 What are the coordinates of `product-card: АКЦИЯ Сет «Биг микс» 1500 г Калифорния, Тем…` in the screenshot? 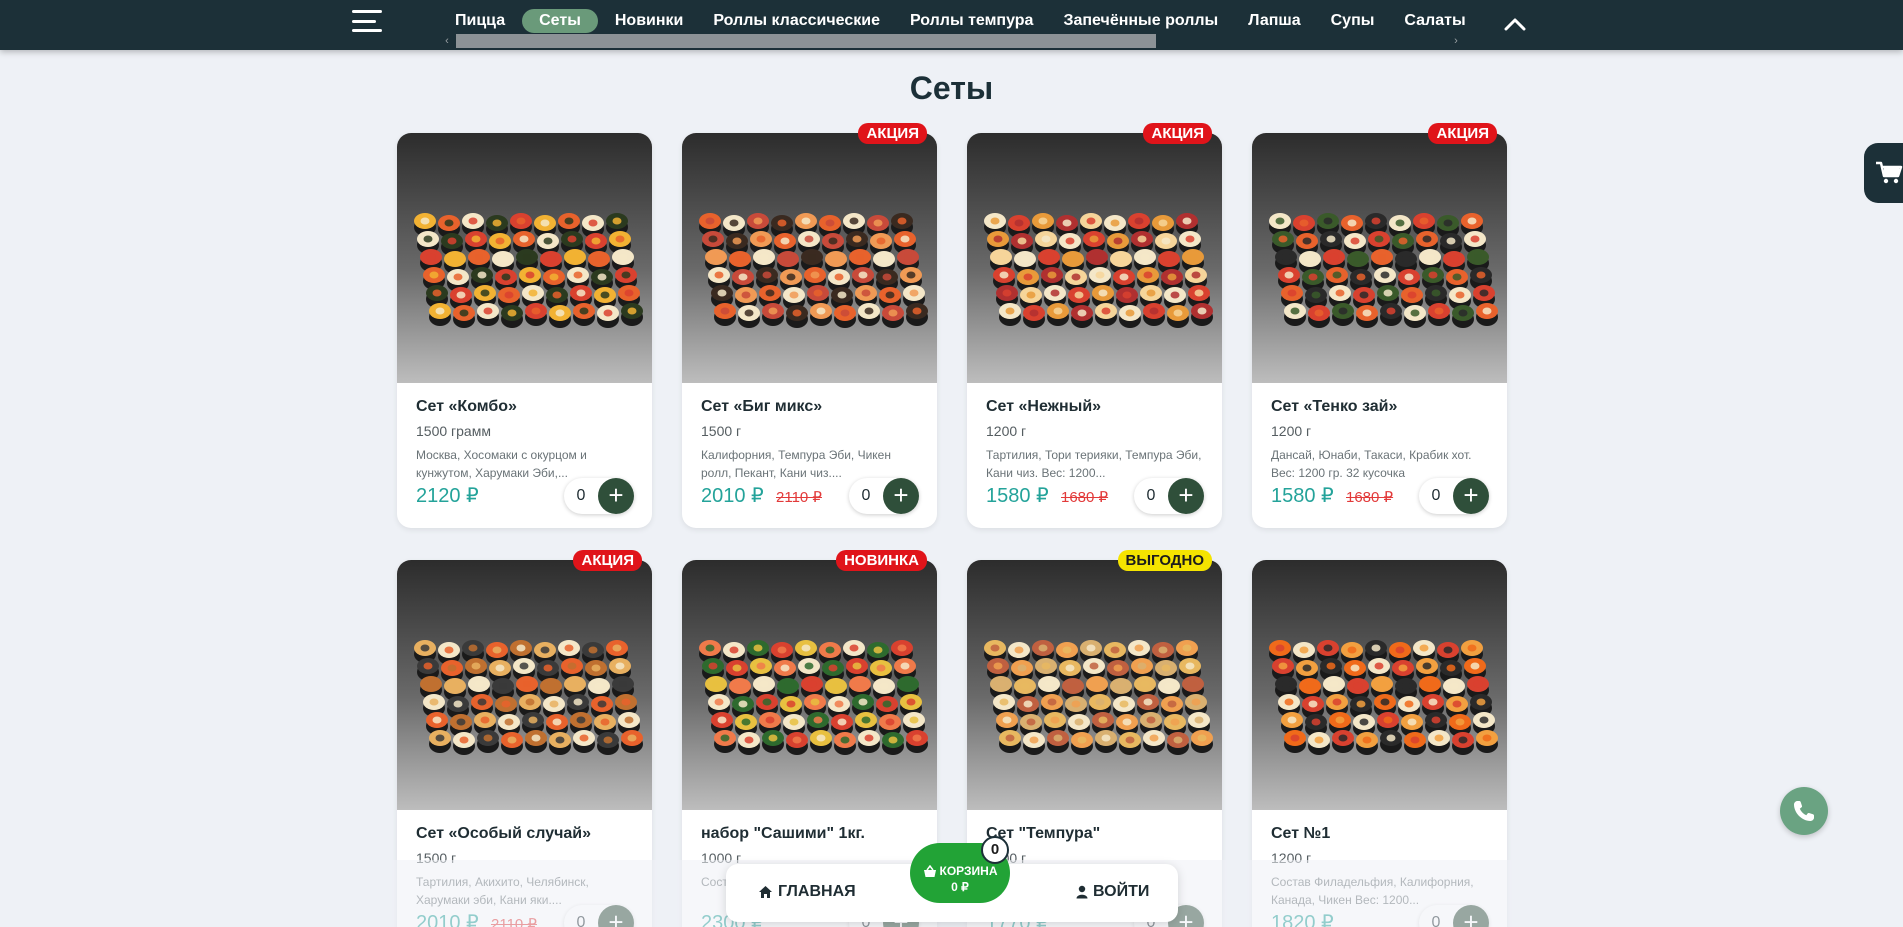 It's located at (809, 325).